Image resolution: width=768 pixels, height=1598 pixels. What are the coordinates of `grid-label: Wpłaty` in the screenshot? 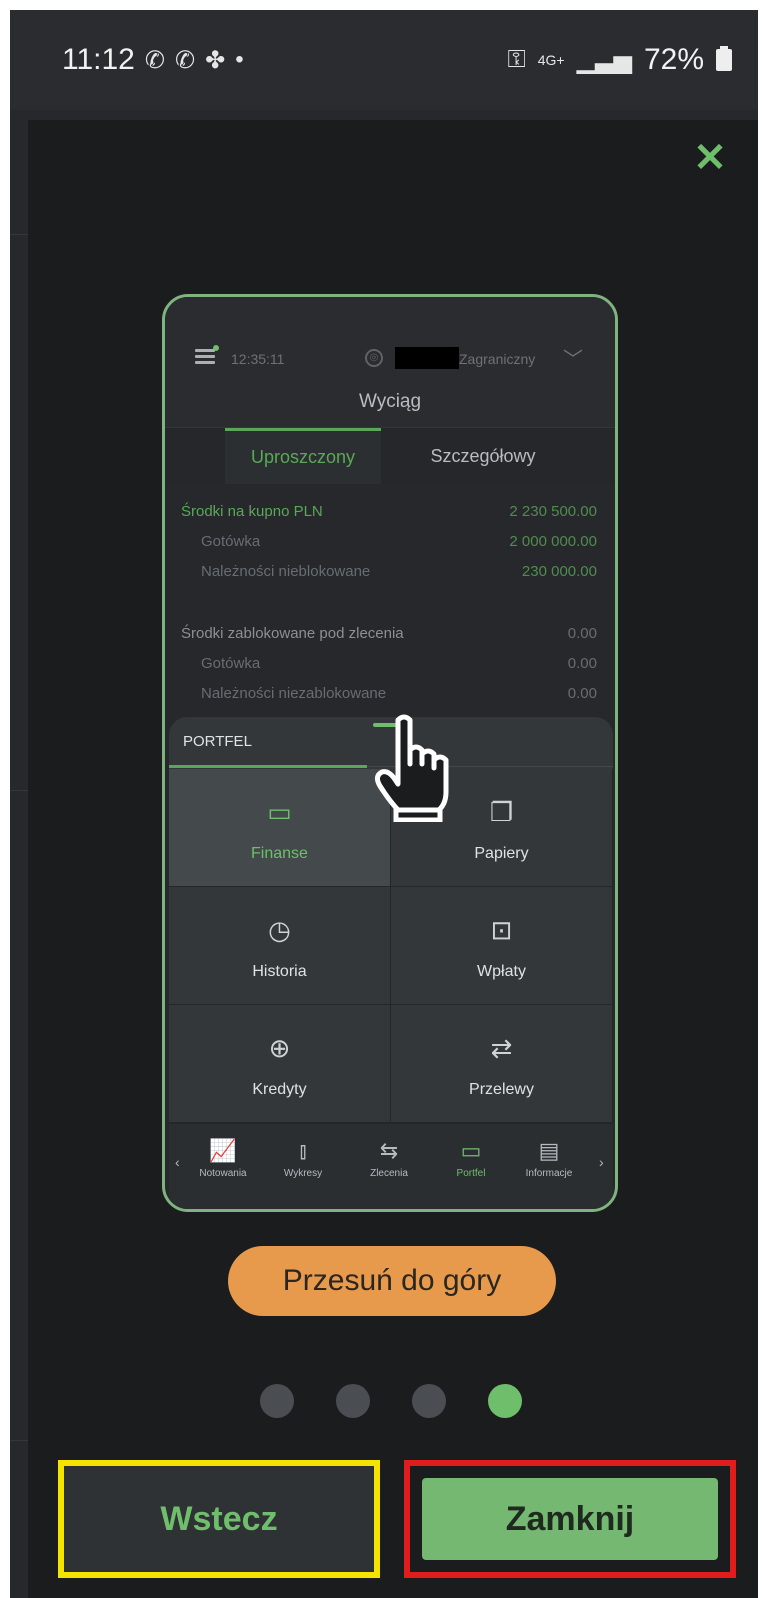 It's located at (501, 971).